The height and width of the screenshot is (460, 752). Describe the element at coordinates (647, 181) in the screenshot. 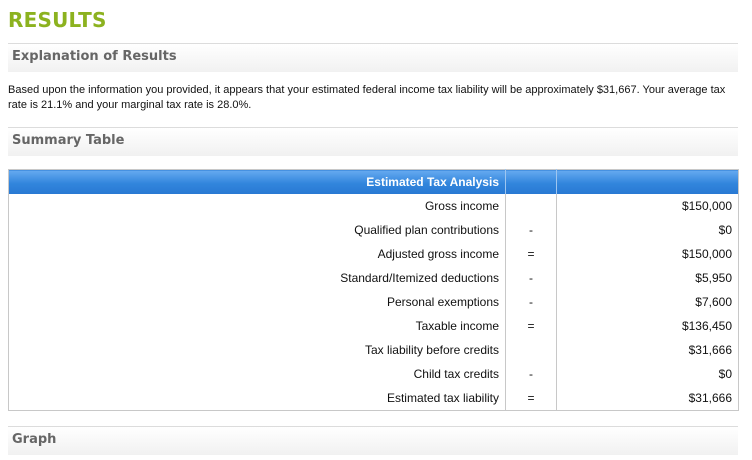

I see `column-header-value` at that location.